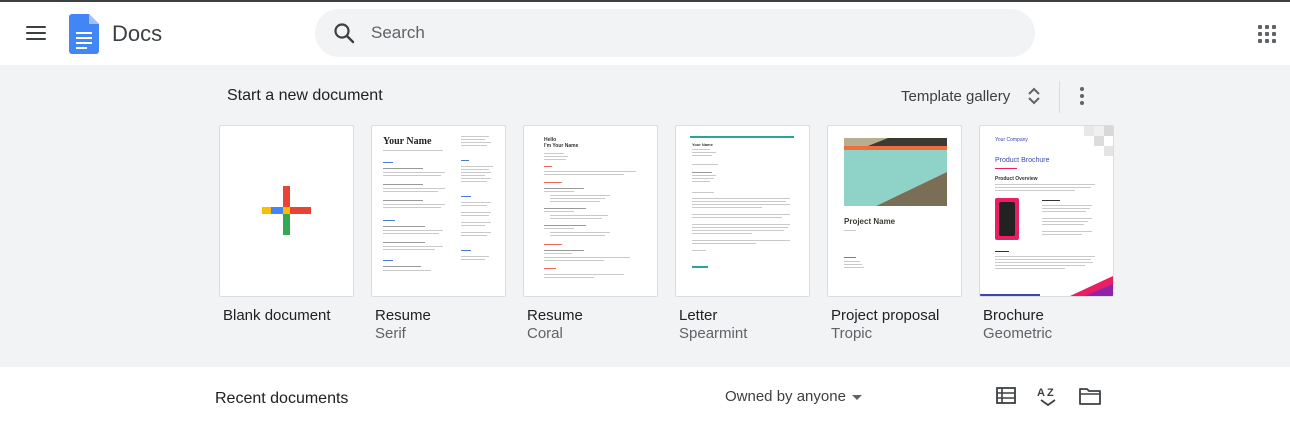 This screenshot has height=422, width=1290. What do you see at coordinates (785, 396) in the screenshot?
I see `owner-filter-label: Owned by anyone` at bounding box center [785, 396].